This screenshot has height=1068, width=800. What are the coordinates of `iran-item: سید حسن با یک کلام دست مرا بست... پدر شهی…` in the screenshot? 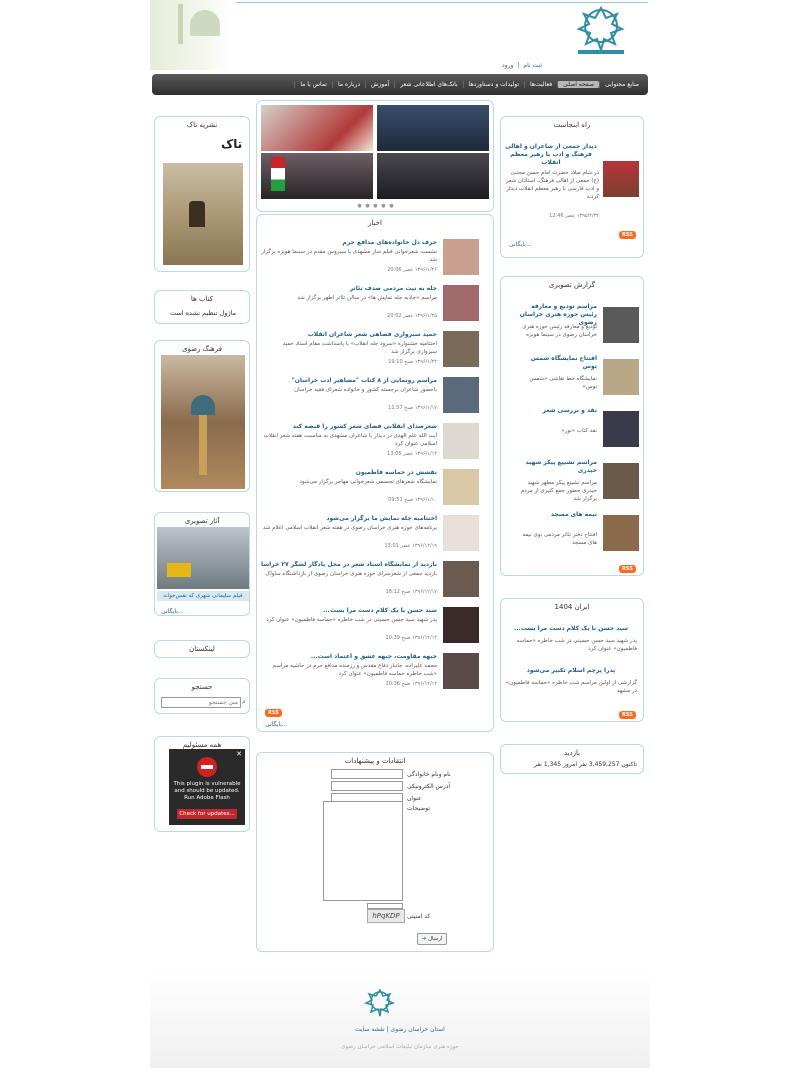 It's located at (571, 645).